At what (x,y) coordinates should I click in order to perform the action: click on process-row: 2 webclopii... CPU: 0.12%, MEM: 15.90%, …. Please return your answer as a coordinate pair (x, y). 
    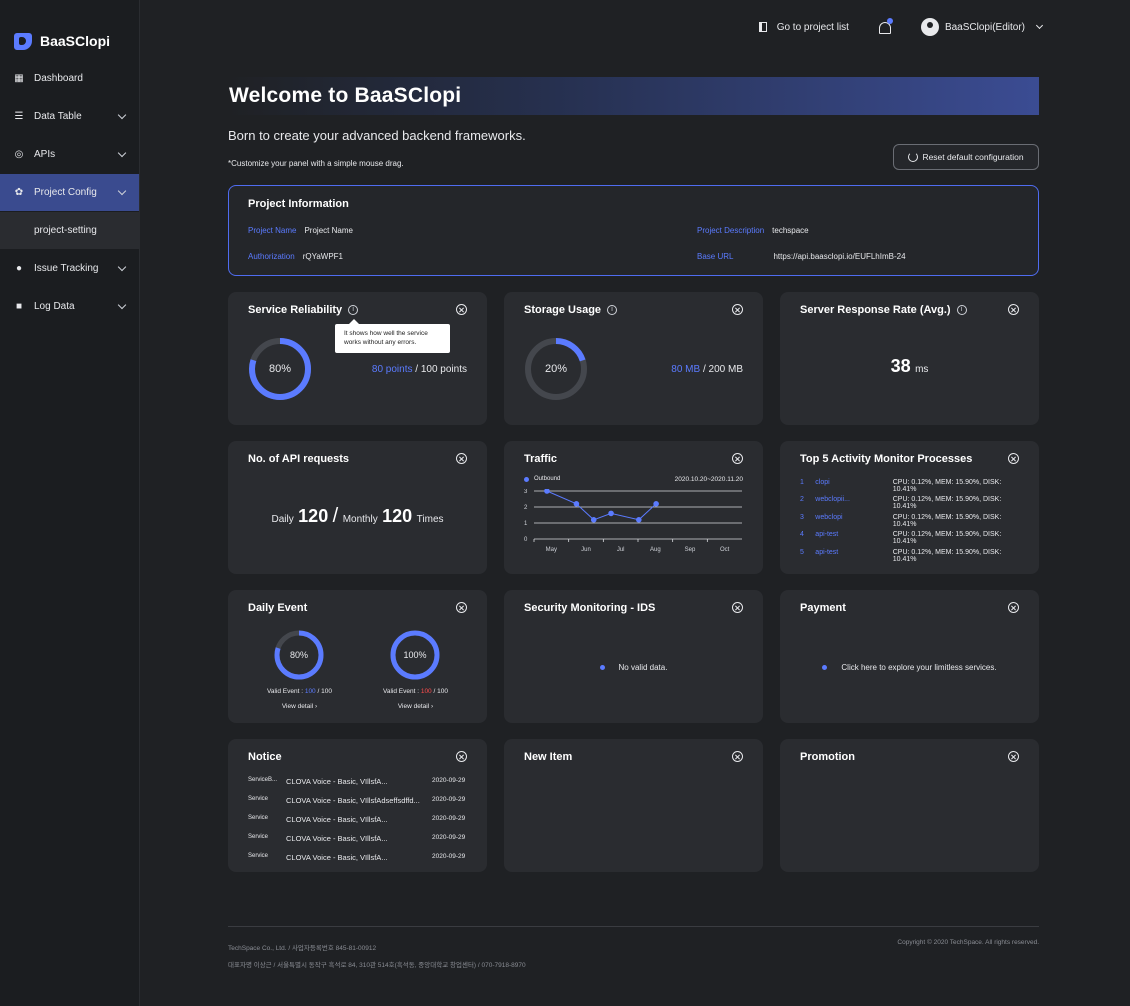
    Looking at the image, I should click on (910, 503).